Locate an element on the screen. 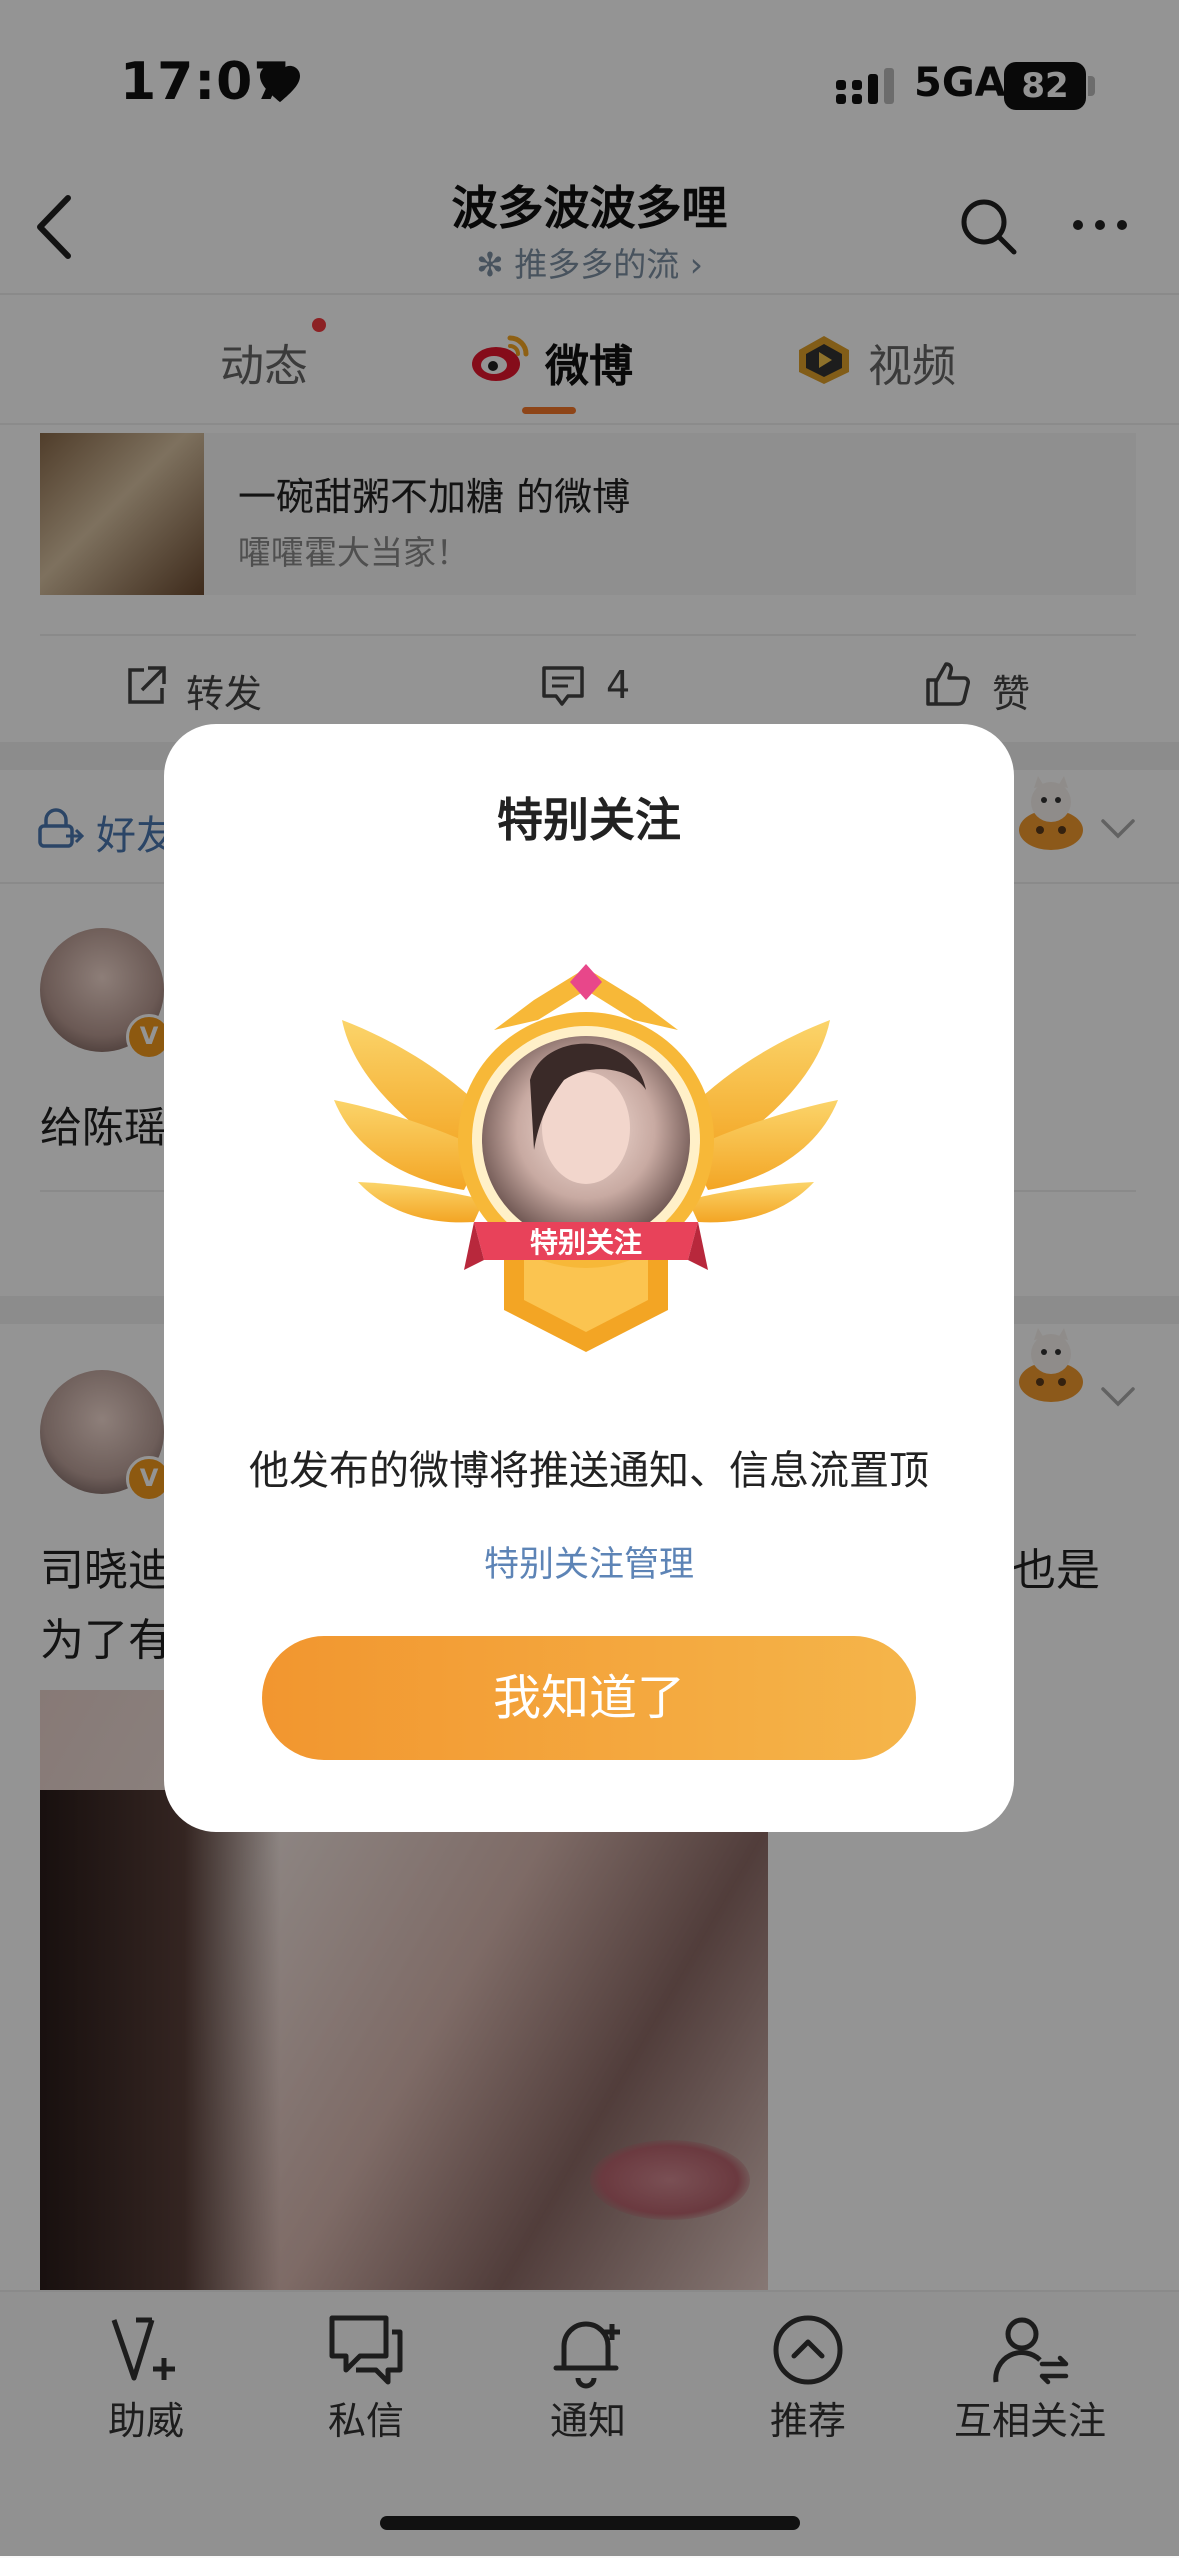 The height and width of the screenshot is (2558, 1179). special-follow-manage-link: 特别关注管理 is located at coordinates (589, 1561).